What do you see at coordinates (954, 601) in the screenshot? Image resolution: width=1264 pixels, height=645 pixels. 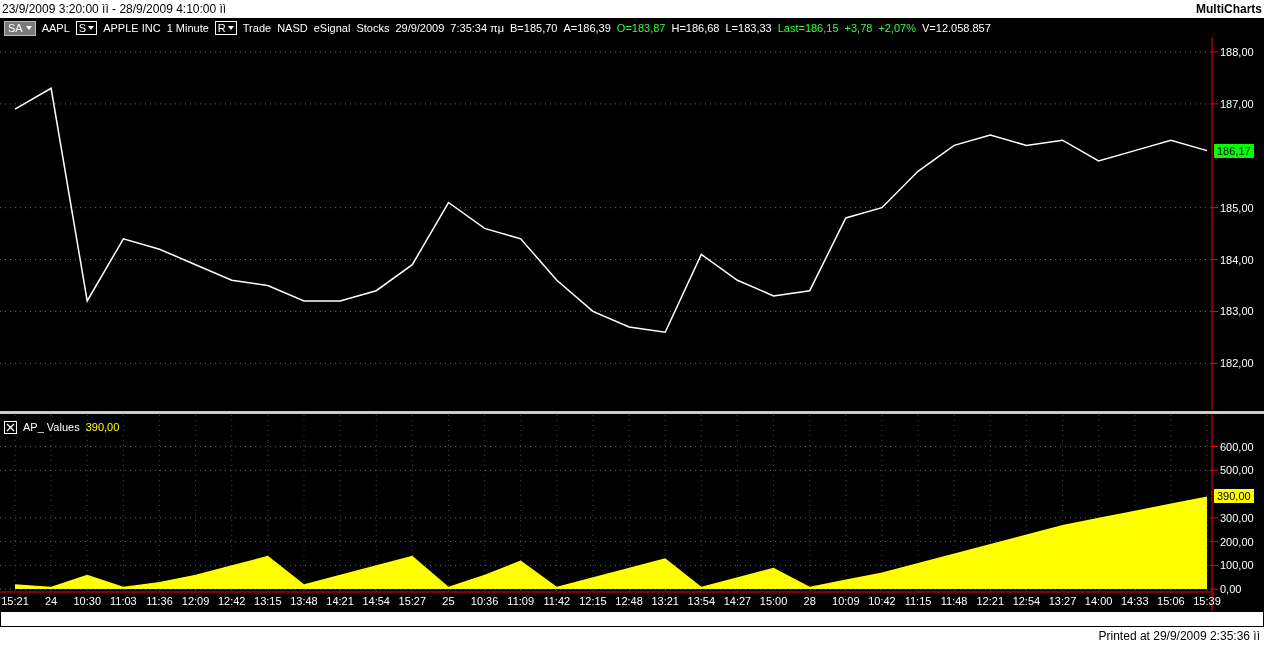 I see `time-axis-label: 11:48` at bounding box center [954, 601].